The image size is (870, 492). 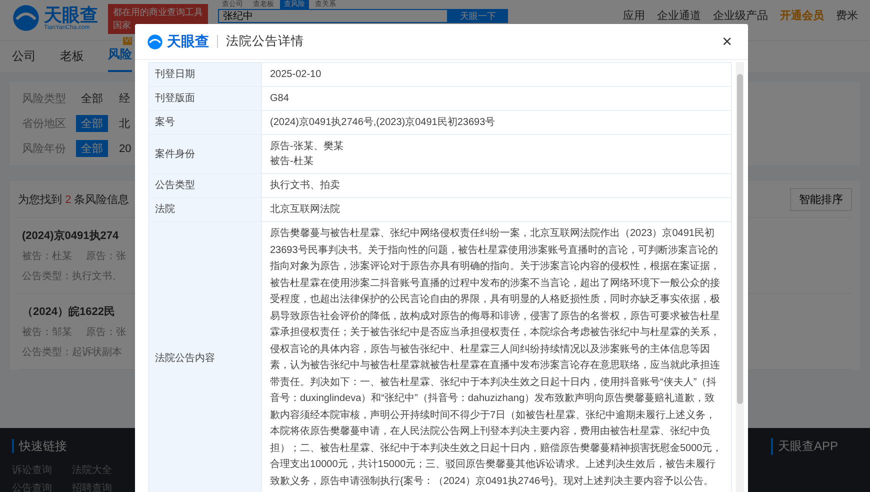 I want to click on footer-heading: 快速链接, so click(x=39, y=446).